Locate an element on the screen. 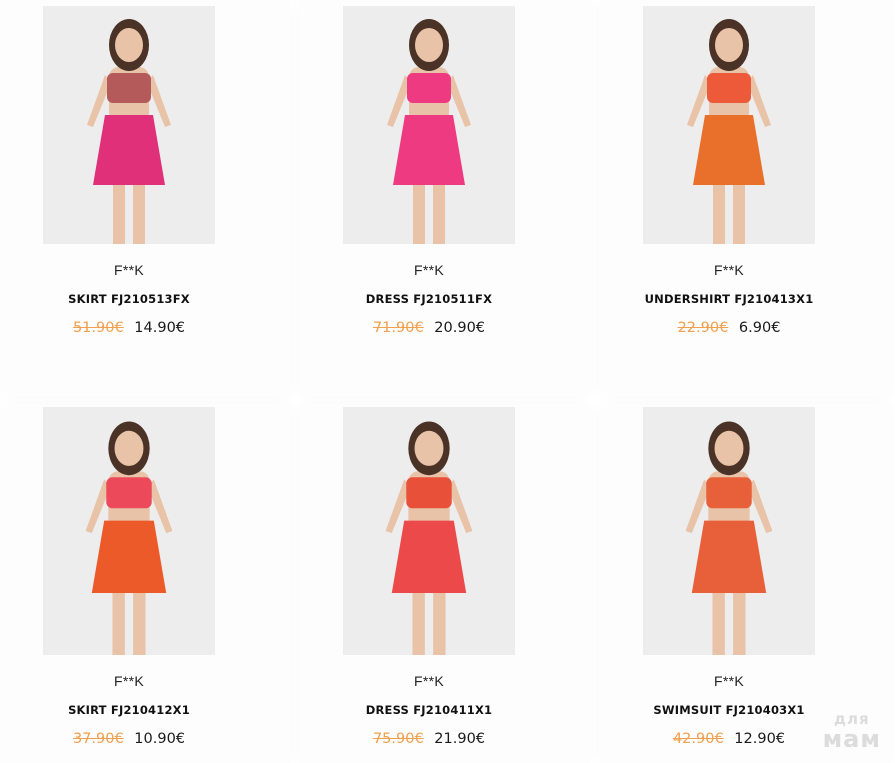 Image resolution: width=895 pixels, height=763 pixels. product-title: DRESS FJ210411X1 is located at coordinates (429, 710).